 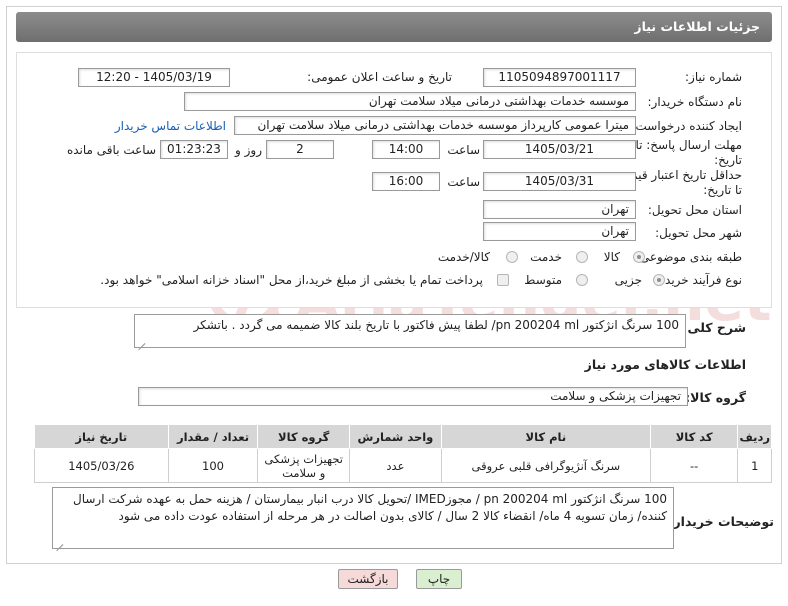 What do you see at coordinates (695, 102) in the screenshot?
I see `buyer-org-label: نام دستگاه خریدار:` at bounding box center [695, 102].